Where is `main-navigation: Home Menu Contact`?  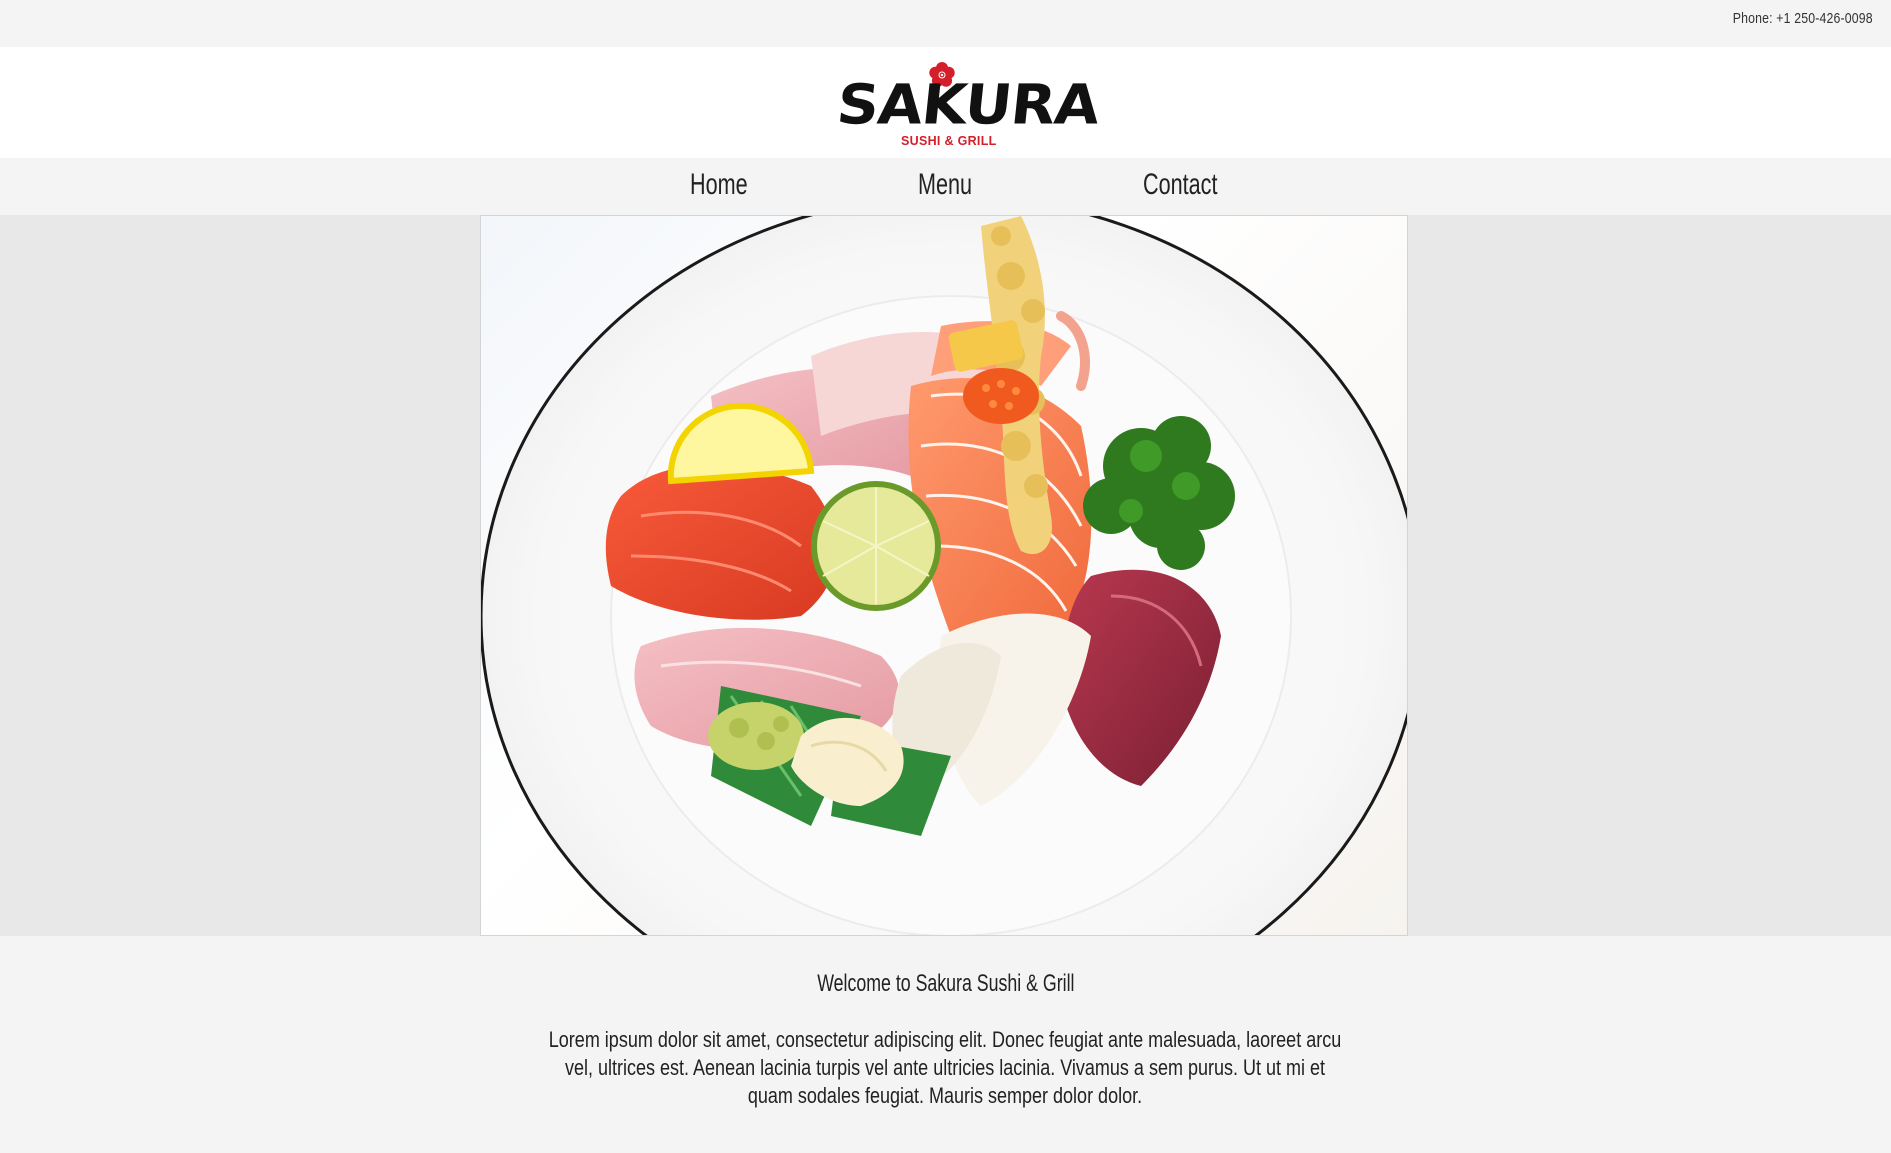
main-navigation: Home Menu Contact is located at coordinates (945, 187).